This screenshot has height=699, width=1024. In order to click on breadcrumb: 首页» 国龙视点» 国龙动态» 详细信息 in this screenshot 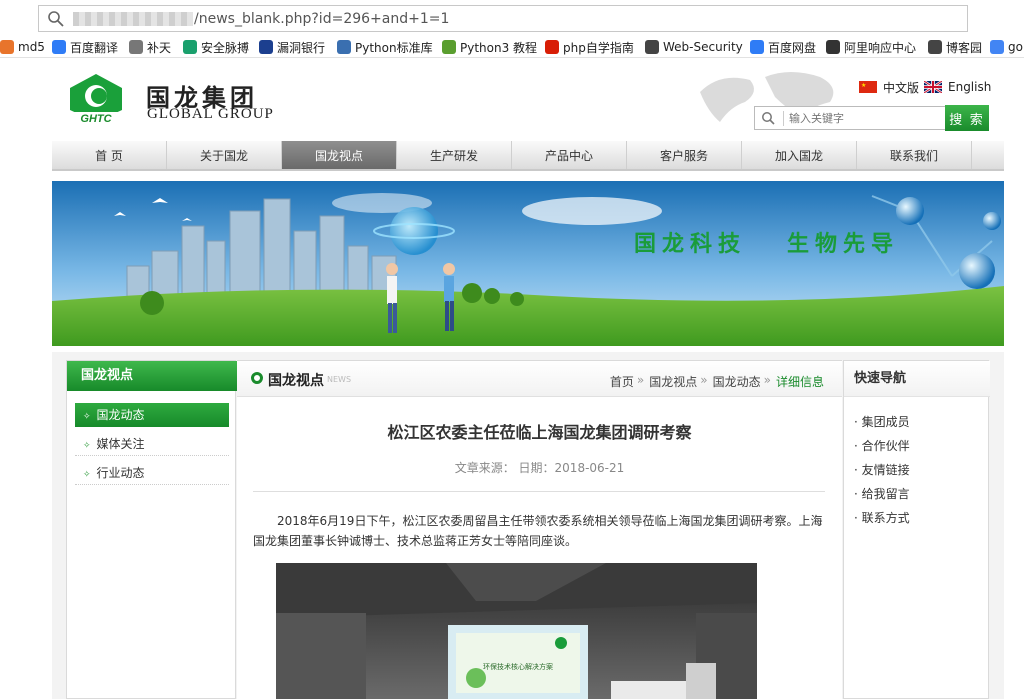, I will do `click(716, 381)`.